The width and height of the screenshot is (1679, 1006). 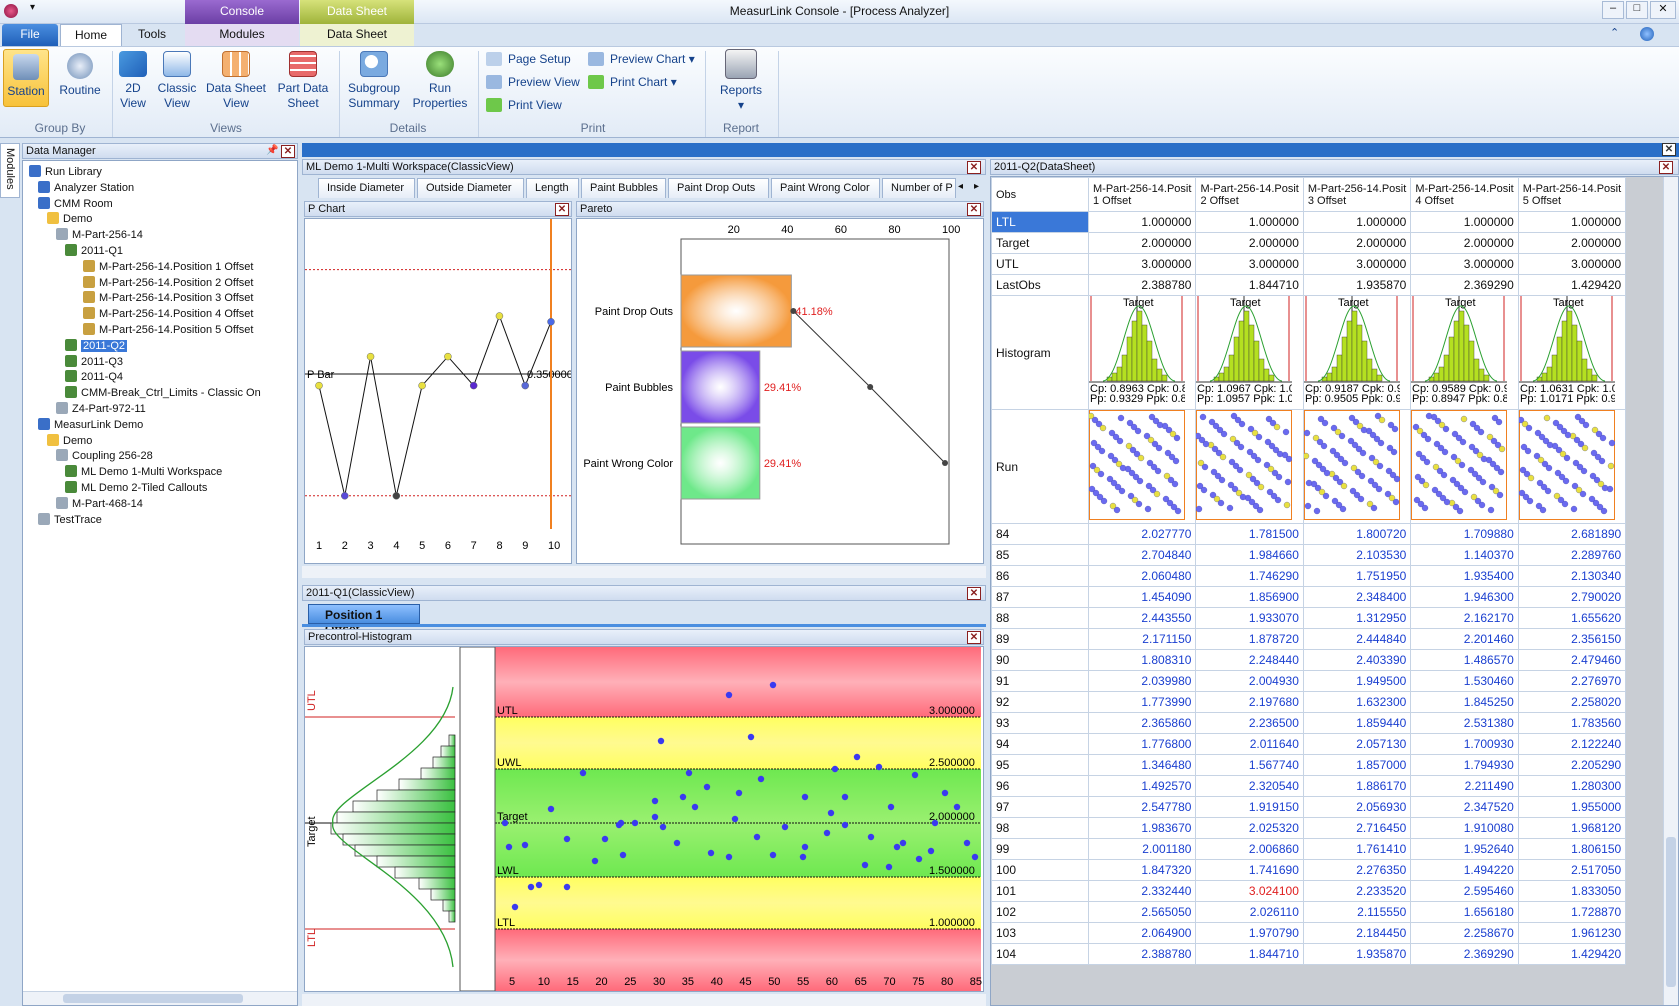 I want to click on data-cell: 1.741690, so click(x=1249, y=870).